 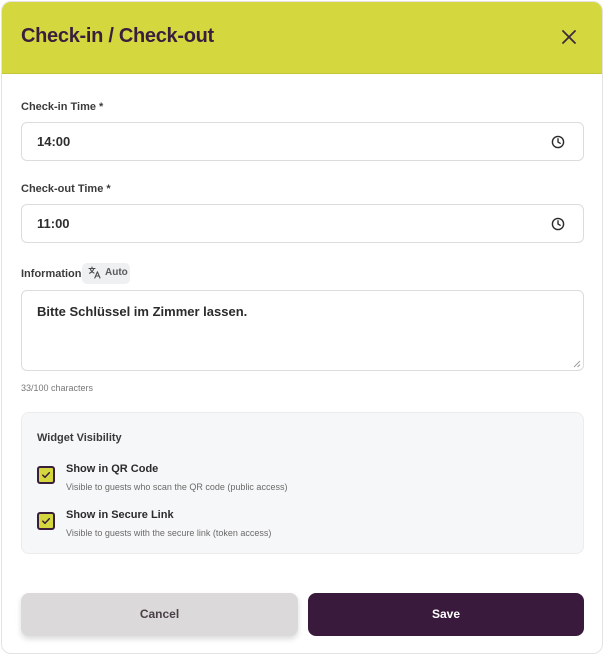 I want to click on secure-link-option-label: Show in Secure Link, so click(x=120, y=515).